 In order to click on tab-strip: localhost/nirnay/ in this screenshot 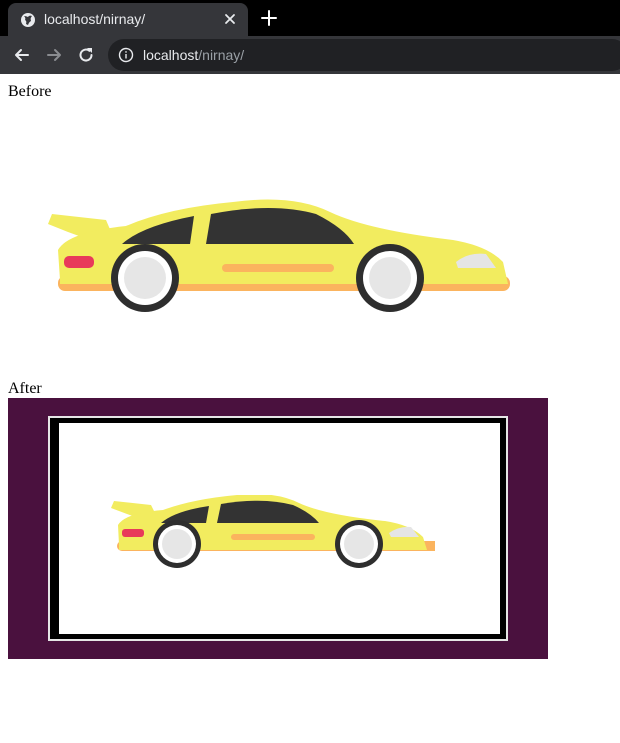, I will do `click(310, 18)`.